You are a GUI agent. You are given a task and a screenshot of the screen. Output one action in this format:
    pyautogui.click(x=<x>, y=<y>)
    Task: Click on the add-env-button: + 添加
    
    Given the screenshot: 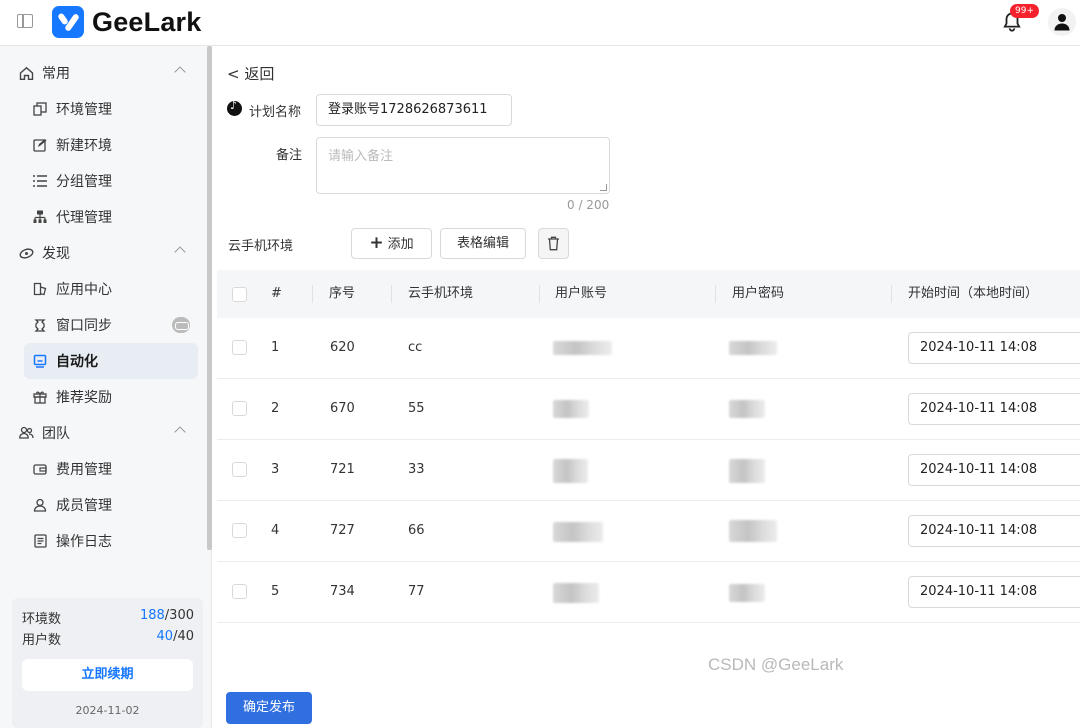 What is the action you would take?
    pyautogui.click(x=391, y=243)
    